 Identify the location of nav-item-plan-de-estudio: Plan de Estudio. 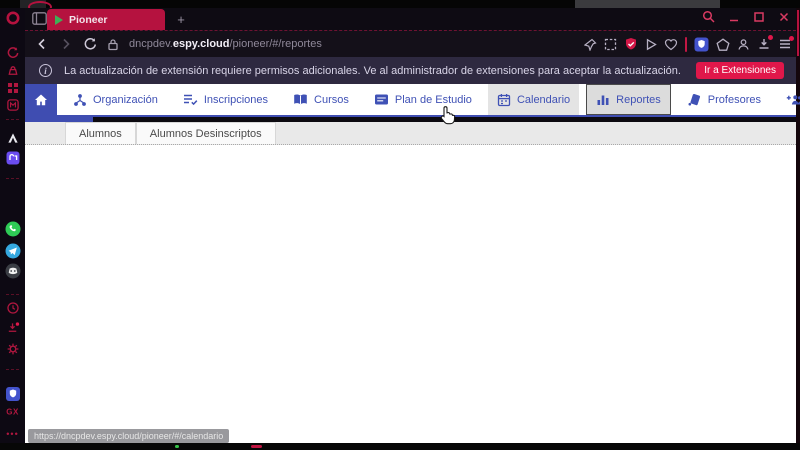
(423, 99).